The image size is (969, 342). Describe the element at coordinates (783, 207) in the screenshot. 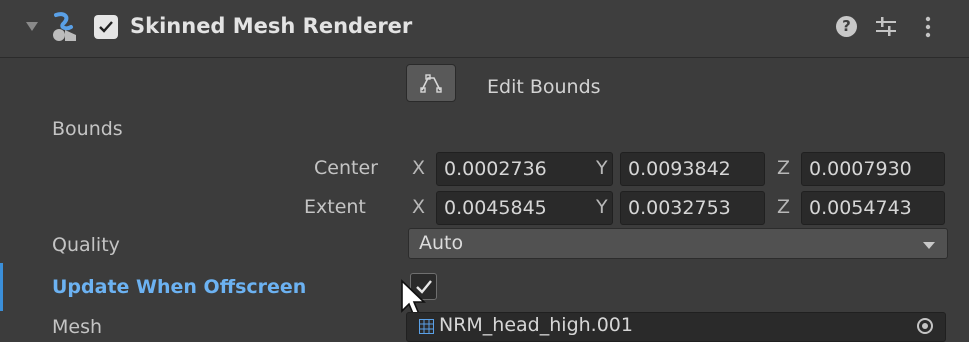

I see `extent-z-axis-label: Z` at that location.